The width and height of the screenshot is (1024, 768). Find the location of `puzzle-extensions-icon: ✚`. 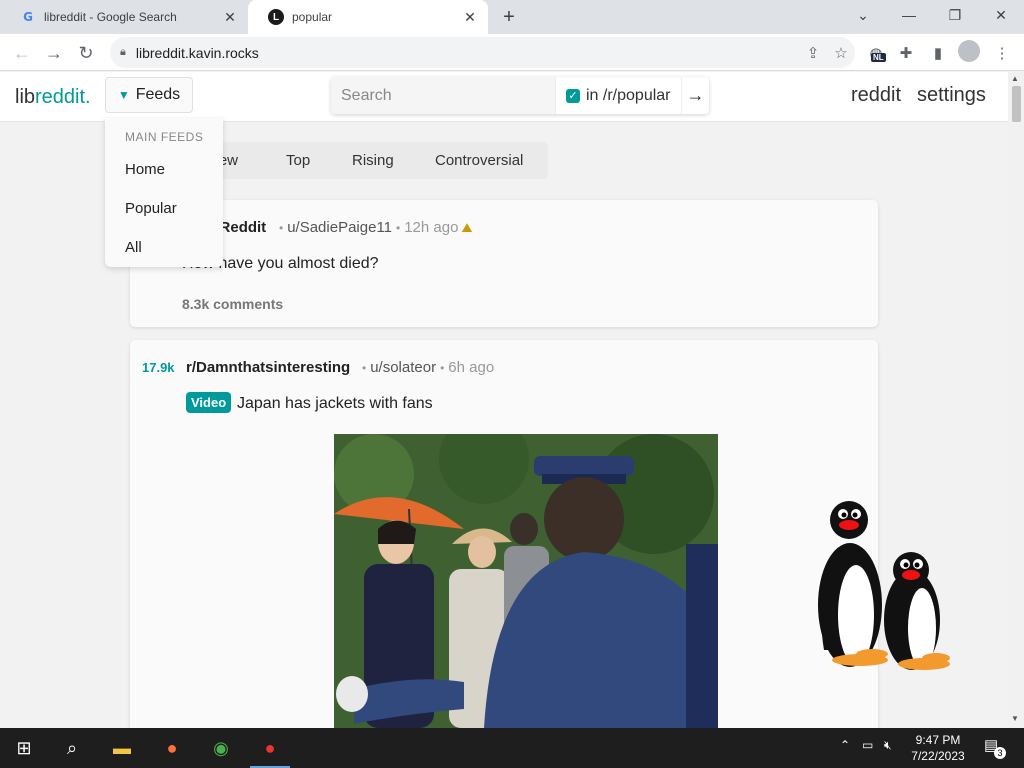

puzzle-extensions-icon: ✚ is located at coordinates (906, 53).